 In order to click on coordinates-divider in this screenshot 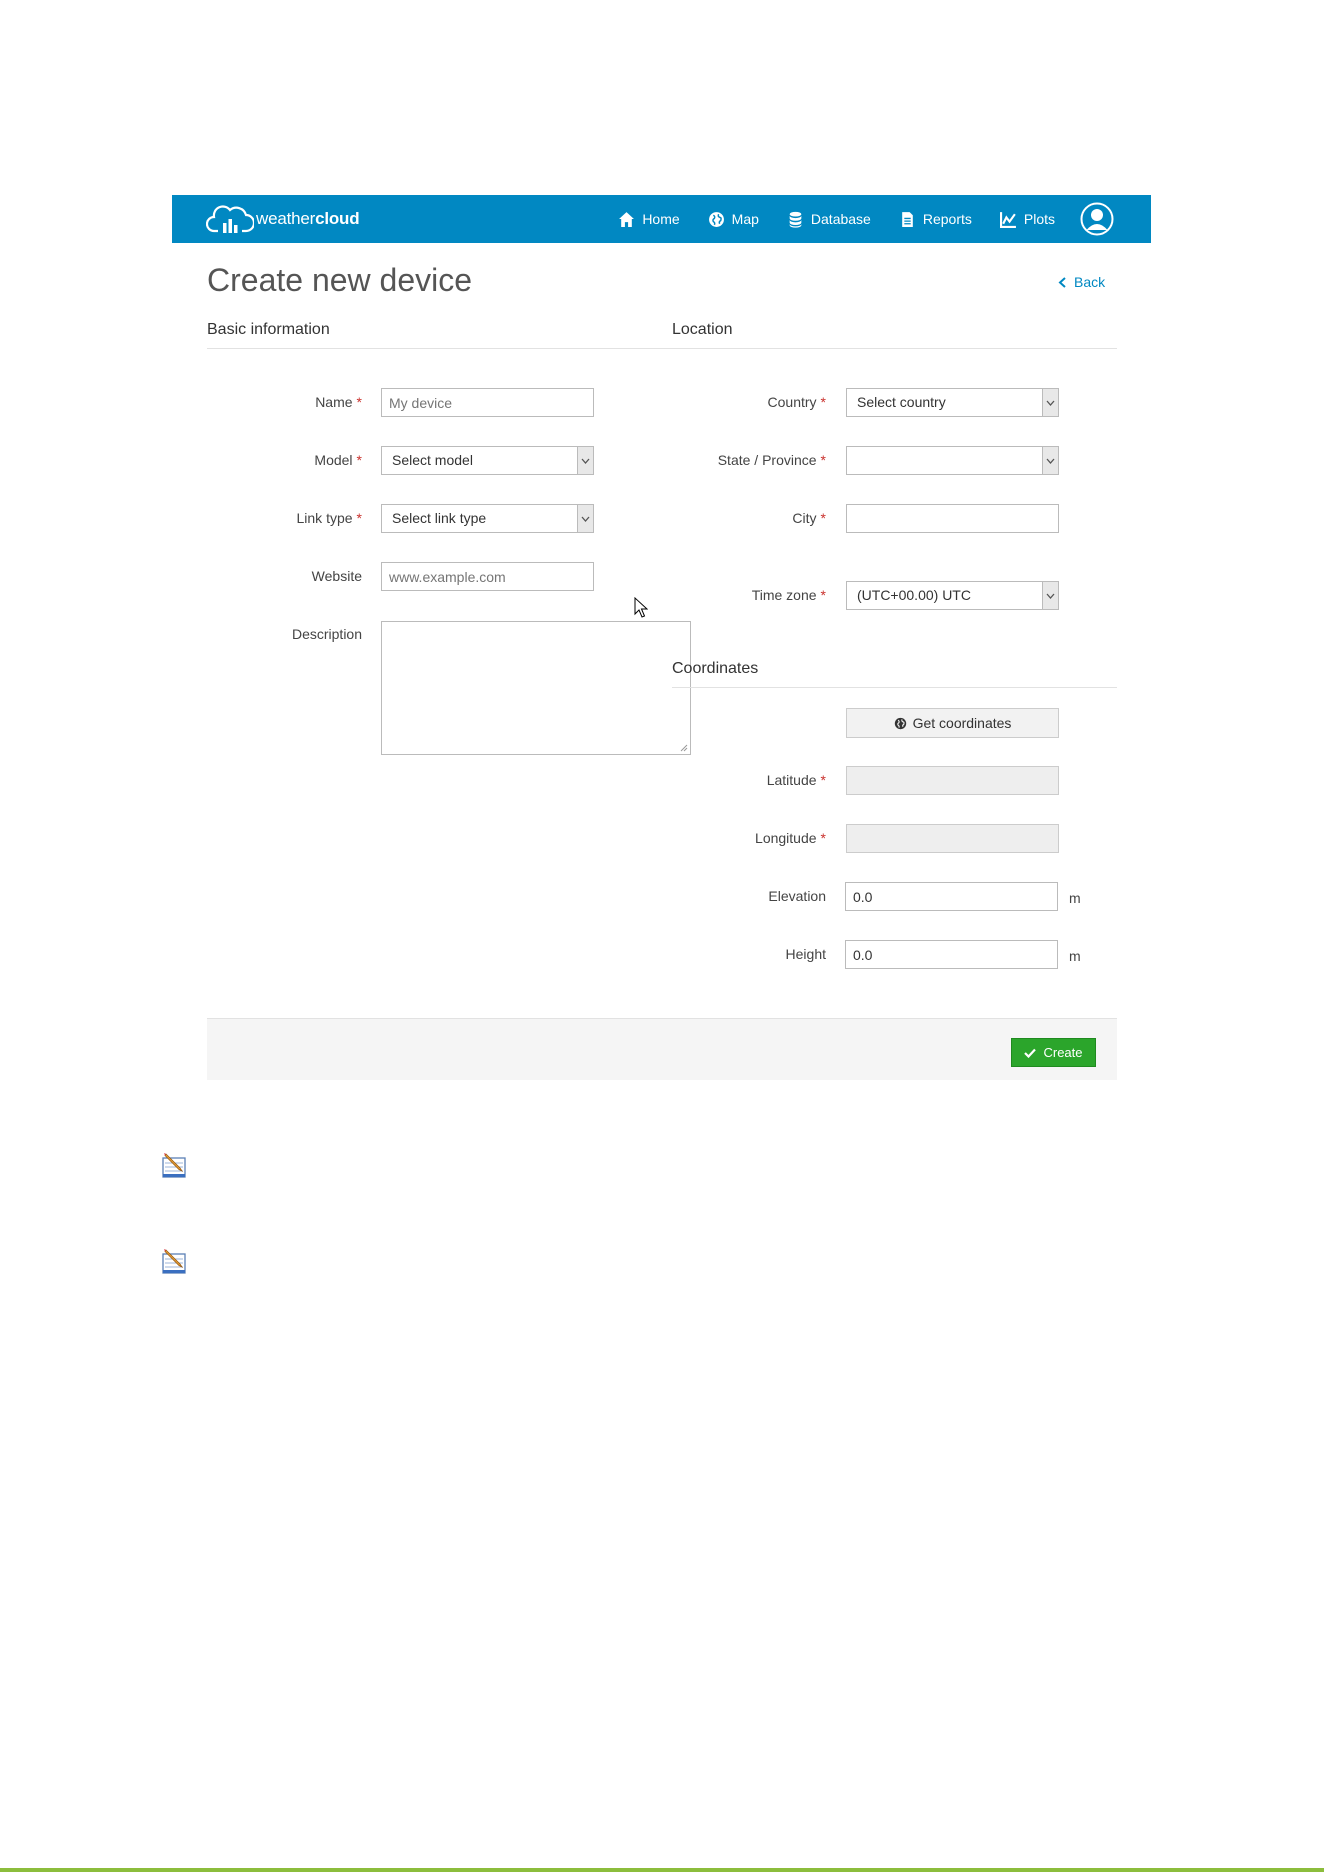, I will do `click(894, 687)`.